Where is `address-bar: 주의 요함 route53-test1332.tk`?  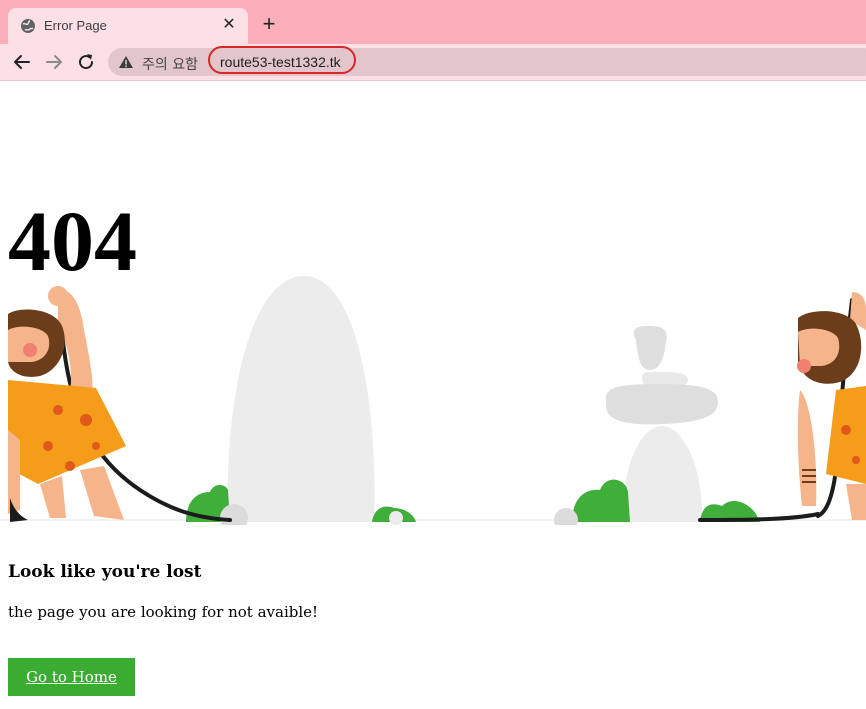
address-bar: 주의 요함 route53-test1332.tk is located at coordinates (487, 61).